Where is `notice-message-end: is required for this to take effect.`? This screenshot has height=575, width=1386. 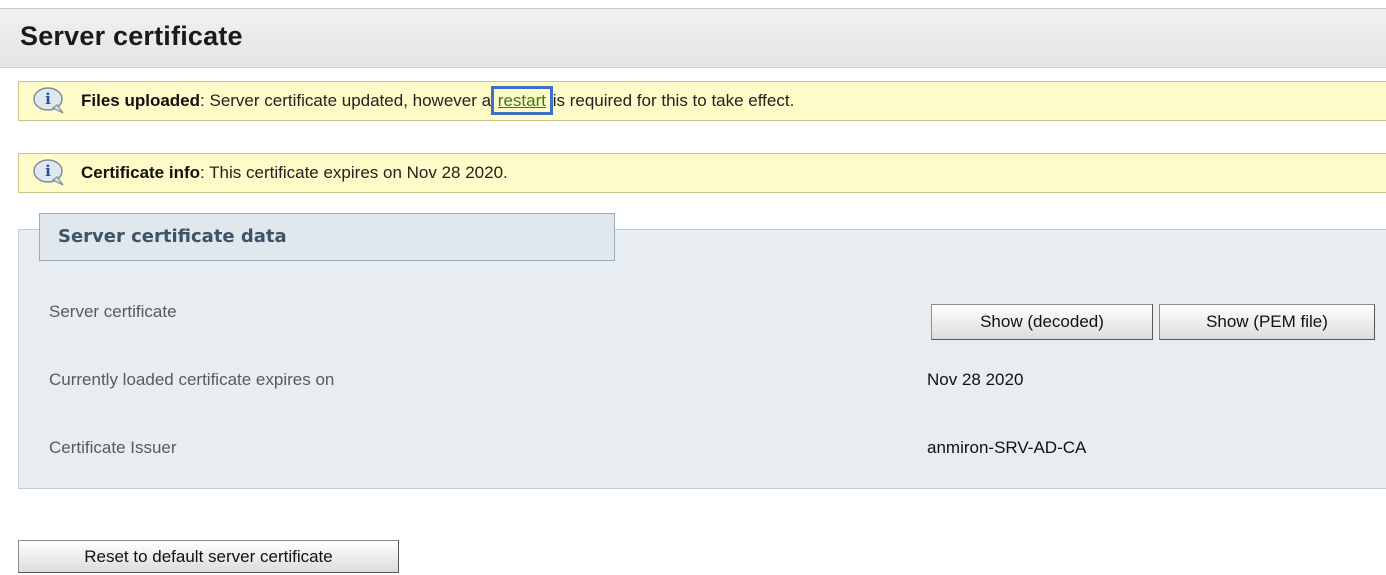 notice-message-end: is required for this to take effect. is located at coordinates (671, 100).